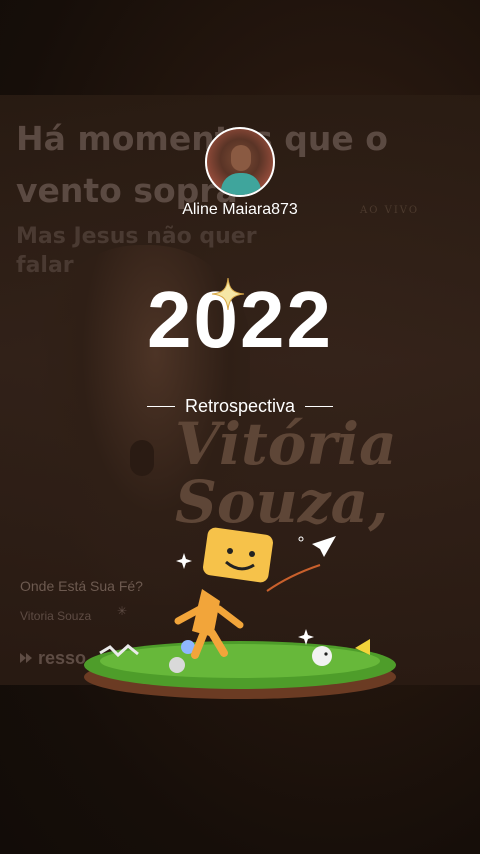 This screenshot has width=480, height=854. What do you see at coordinates (241, 158) in the screenshot?
I see `avatar-face` at bounding box center [241, 158].